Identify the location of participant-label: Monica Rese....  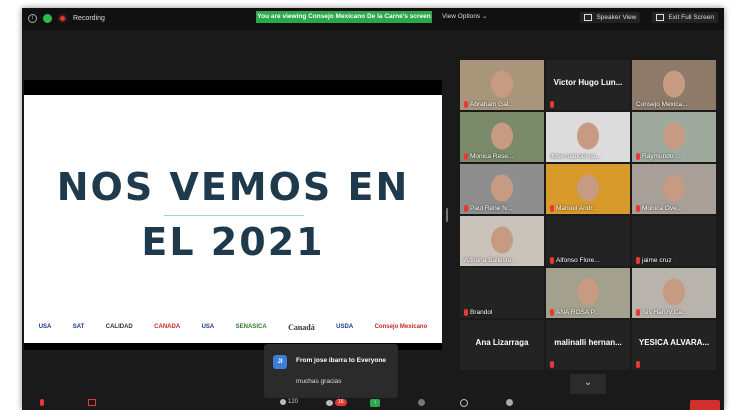
(488, 156).